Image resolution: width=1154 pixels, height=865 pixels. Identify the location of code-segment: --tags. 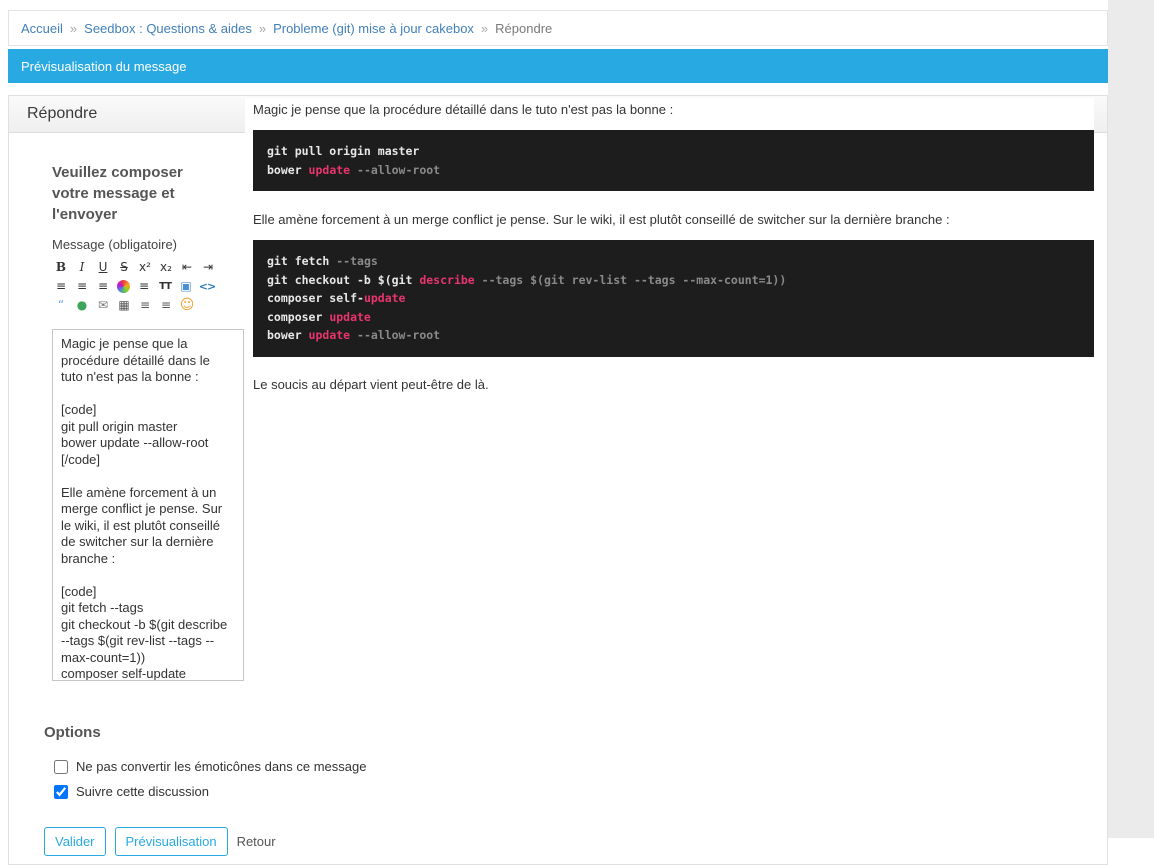
(357, 261).